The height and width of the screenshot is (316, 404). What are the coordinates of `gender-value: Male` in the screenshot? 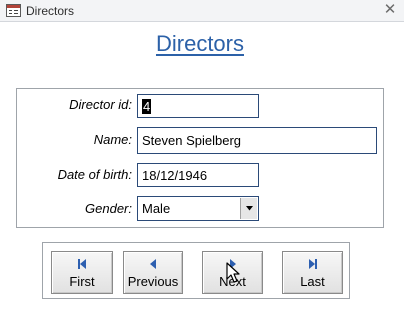 It's located at (156, 208).